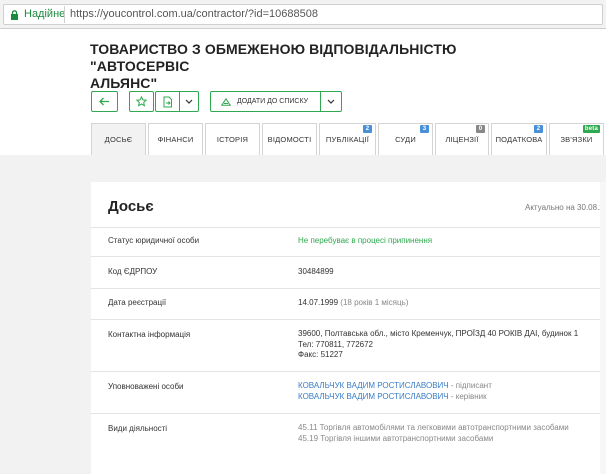 The image size is (606, 474). Describe the element at coordinates (124, 83) in the screenshot. I see `company-title-line2: АЛЬЯНС"` at that location.